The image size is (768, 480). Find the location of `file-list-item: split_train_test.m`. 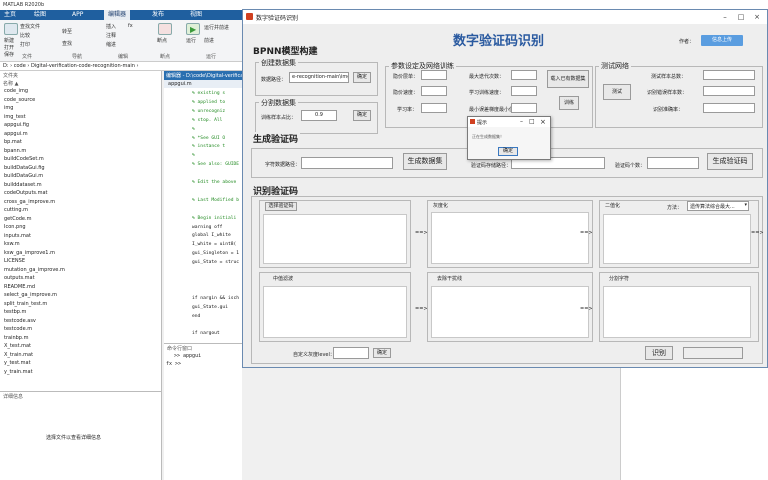

file-list-item: split_train_test.m is located at coordinates (25, 304).